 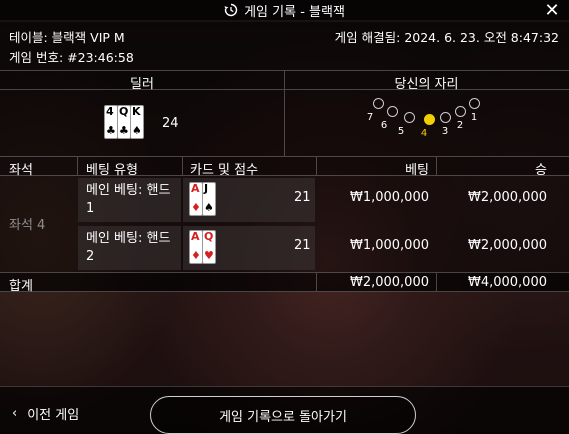 I want to click on title-bar: 게임 기록 - 블랙잭 ✕, so click(x=284, y=10).